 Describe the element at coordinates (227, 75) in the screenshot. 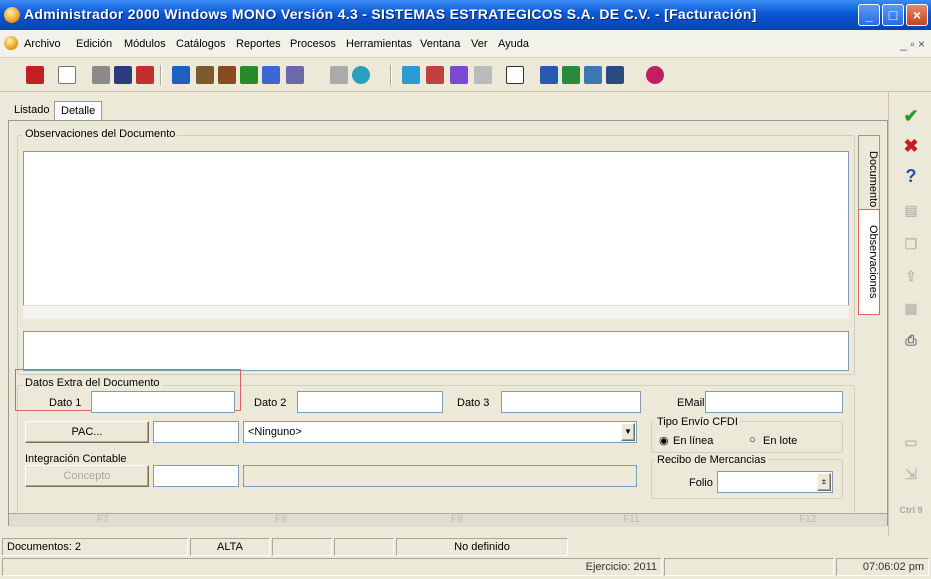

I see `tools-icon` at that location.